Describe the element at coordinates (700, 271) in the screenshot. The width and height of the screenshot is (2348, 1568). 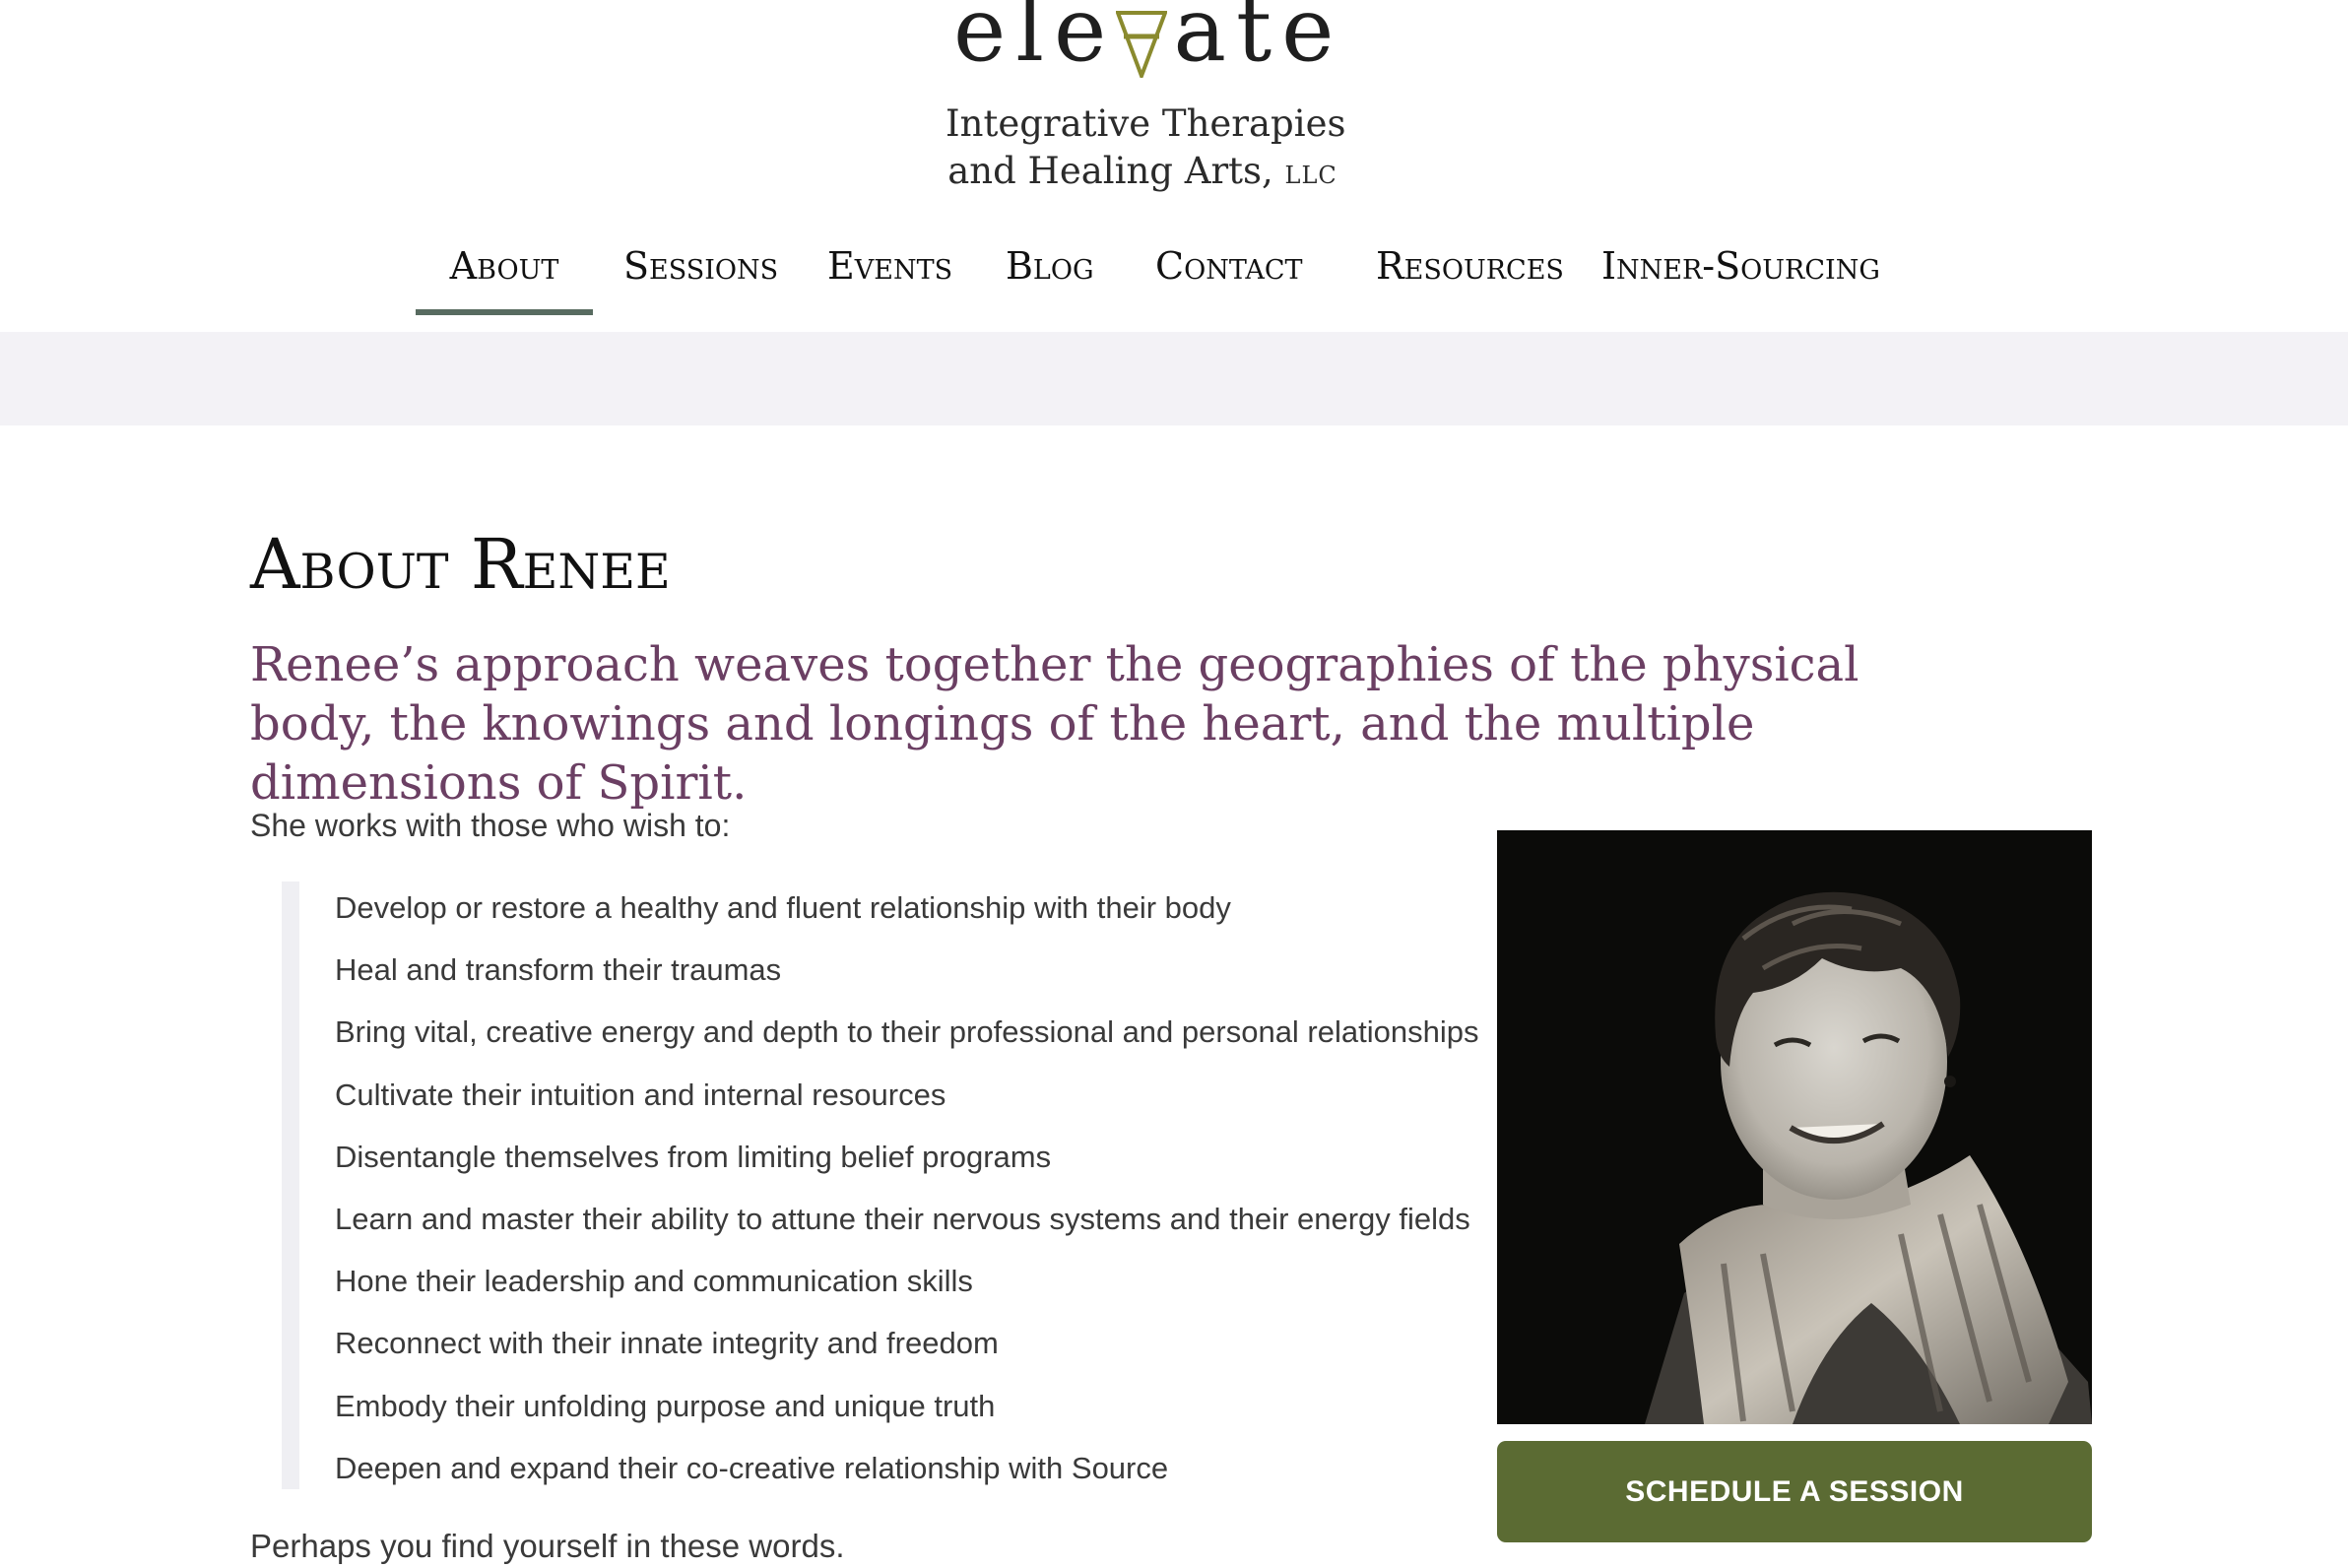
I see `nav-item-sessions: Sessions` at that location.